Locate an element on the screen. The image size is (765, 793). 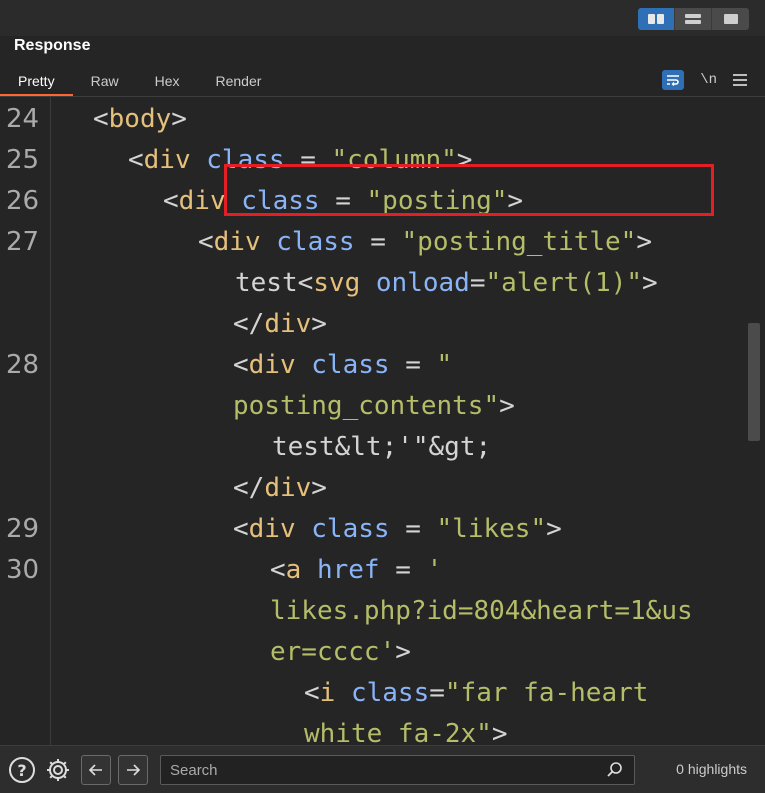
layout-toggle is located at coordinates (693, 19).